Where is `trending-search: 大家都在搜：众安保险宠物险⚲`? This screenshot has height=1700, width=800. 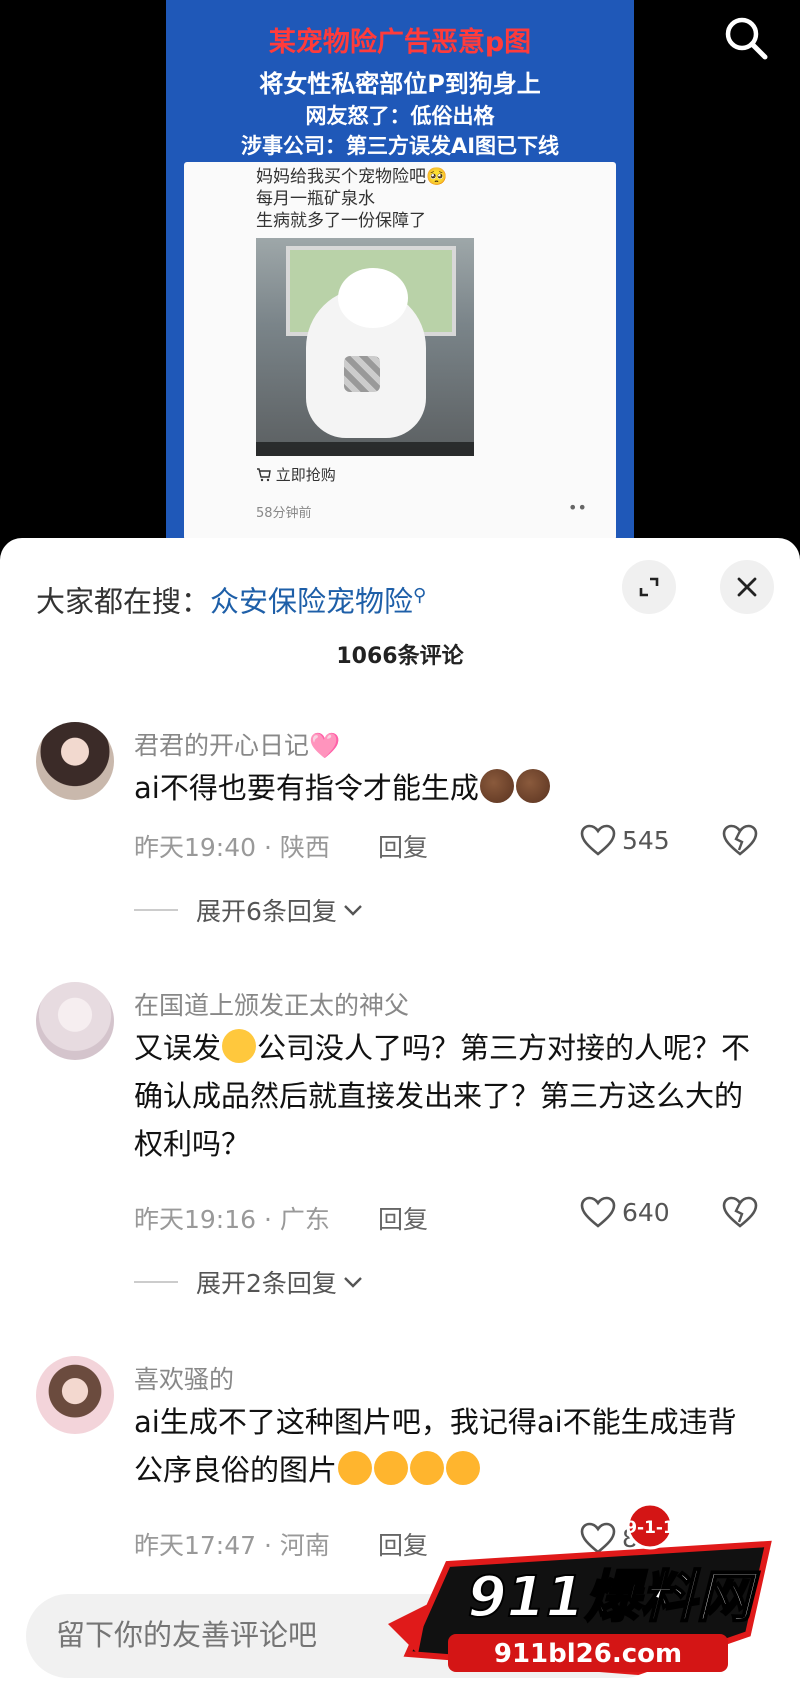 trending-search: 大家都在搜：众安保险宠物险⚲ is located at coordinates (231, 596).